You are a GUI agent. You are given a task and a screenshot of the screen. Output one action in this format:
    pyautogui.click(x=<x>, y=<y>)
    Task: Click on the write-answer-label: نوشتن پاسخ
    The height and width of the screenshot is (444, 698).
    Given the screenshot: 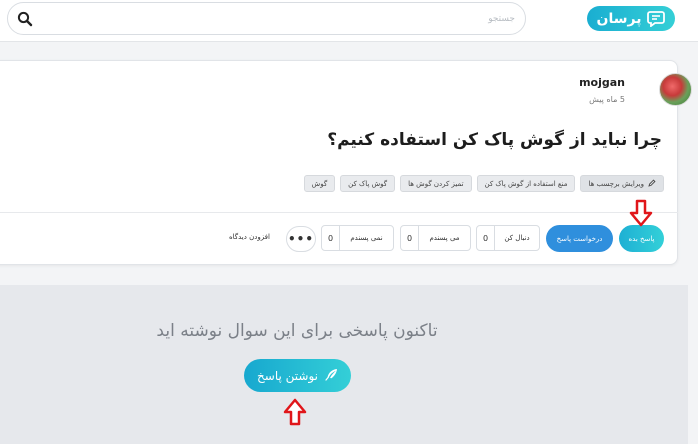 What is the action you would take?
    pyautogui.click(x=287, y=375)
    